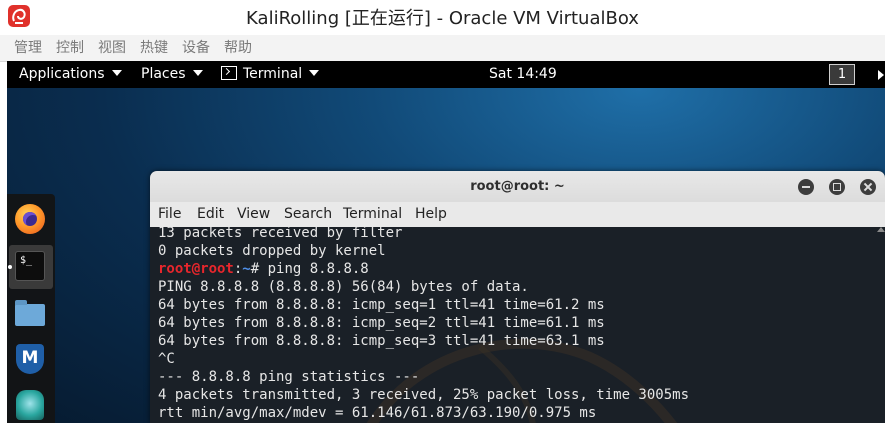 The width and height of the screenshot is (885, 423). What do you see at coordinates (196, 48) in the screenshot?
I see `menu-devices: 设备` at bounding box center [196, 48].